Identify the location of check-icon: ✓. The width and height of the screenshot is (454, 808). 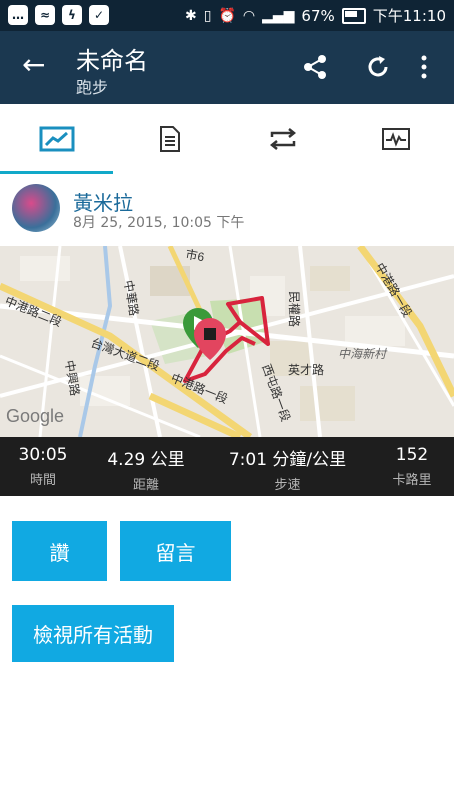
(99, 15).